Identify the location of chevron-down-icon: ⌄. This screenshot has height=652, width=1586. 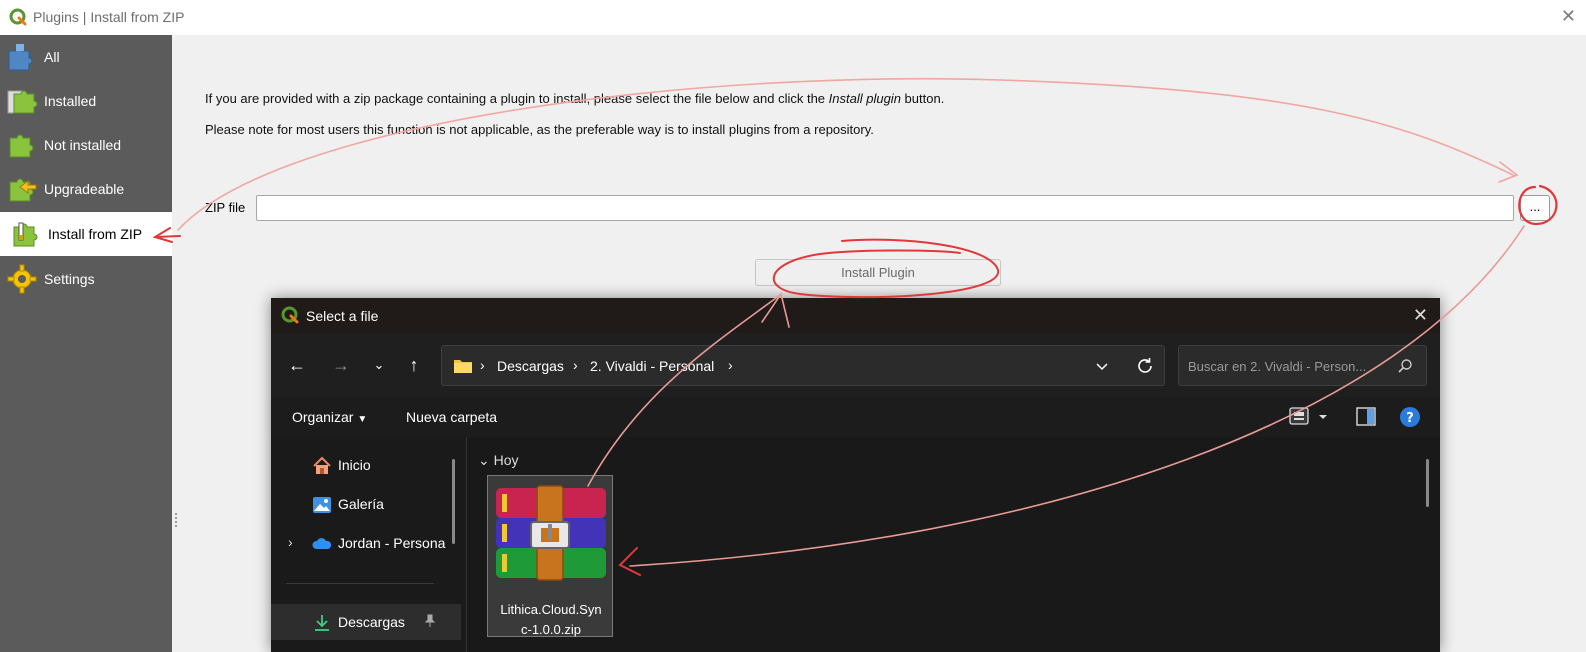
(484, 460).